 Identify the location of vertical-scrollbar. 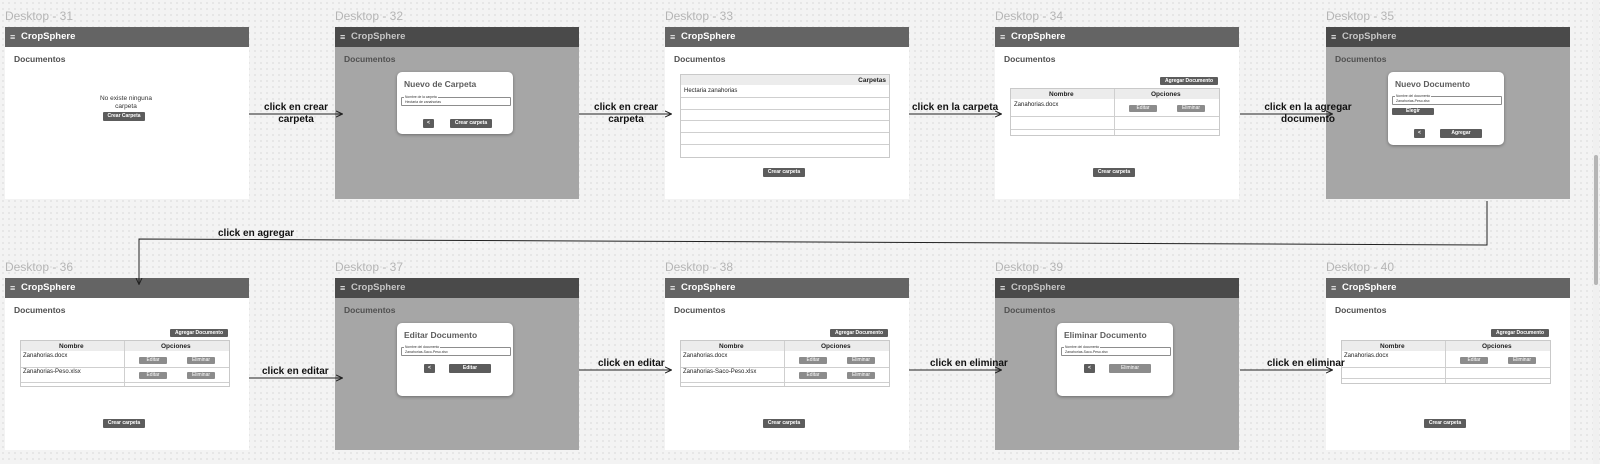
(1596, 232).